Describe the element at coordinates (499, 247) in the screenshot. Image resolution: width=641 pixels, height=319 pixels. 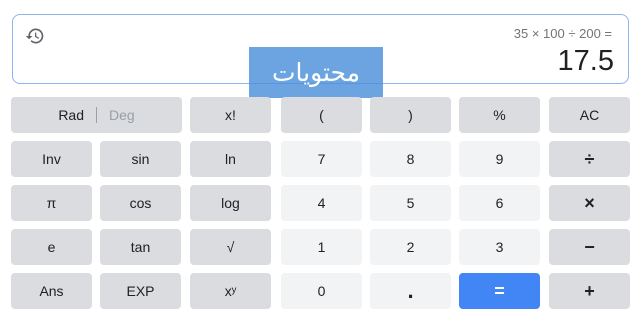
I see `digit-3-button: 3` at that location.